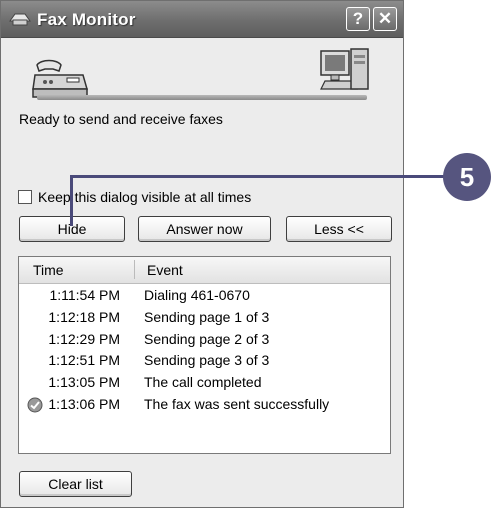  Describe the element at coordinates (202, 19) in the screenshot. I see `title-bar: Fax Monitor ? ✕` at that location.